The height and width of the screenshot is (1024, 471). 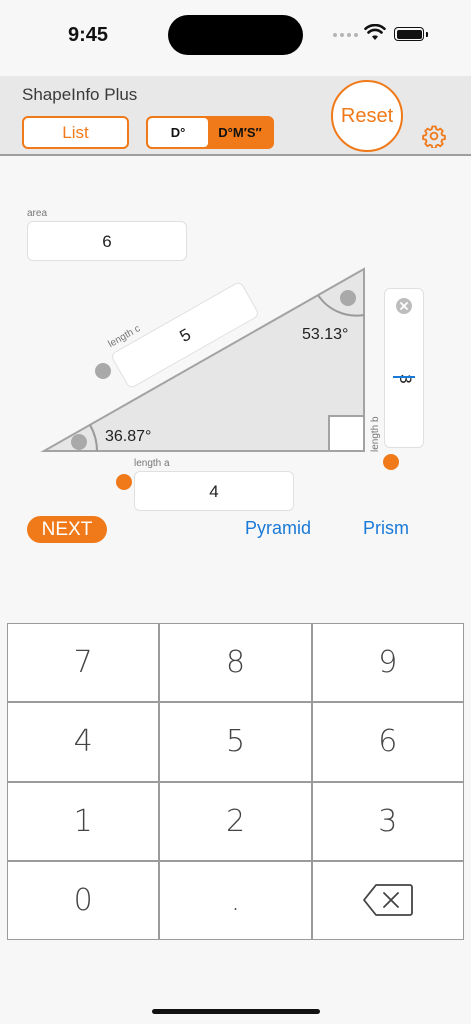 What do you see at coordinates (67, 529) in the screenshot?
I see `next-button: NEXT` at bounding box center [67, 529].